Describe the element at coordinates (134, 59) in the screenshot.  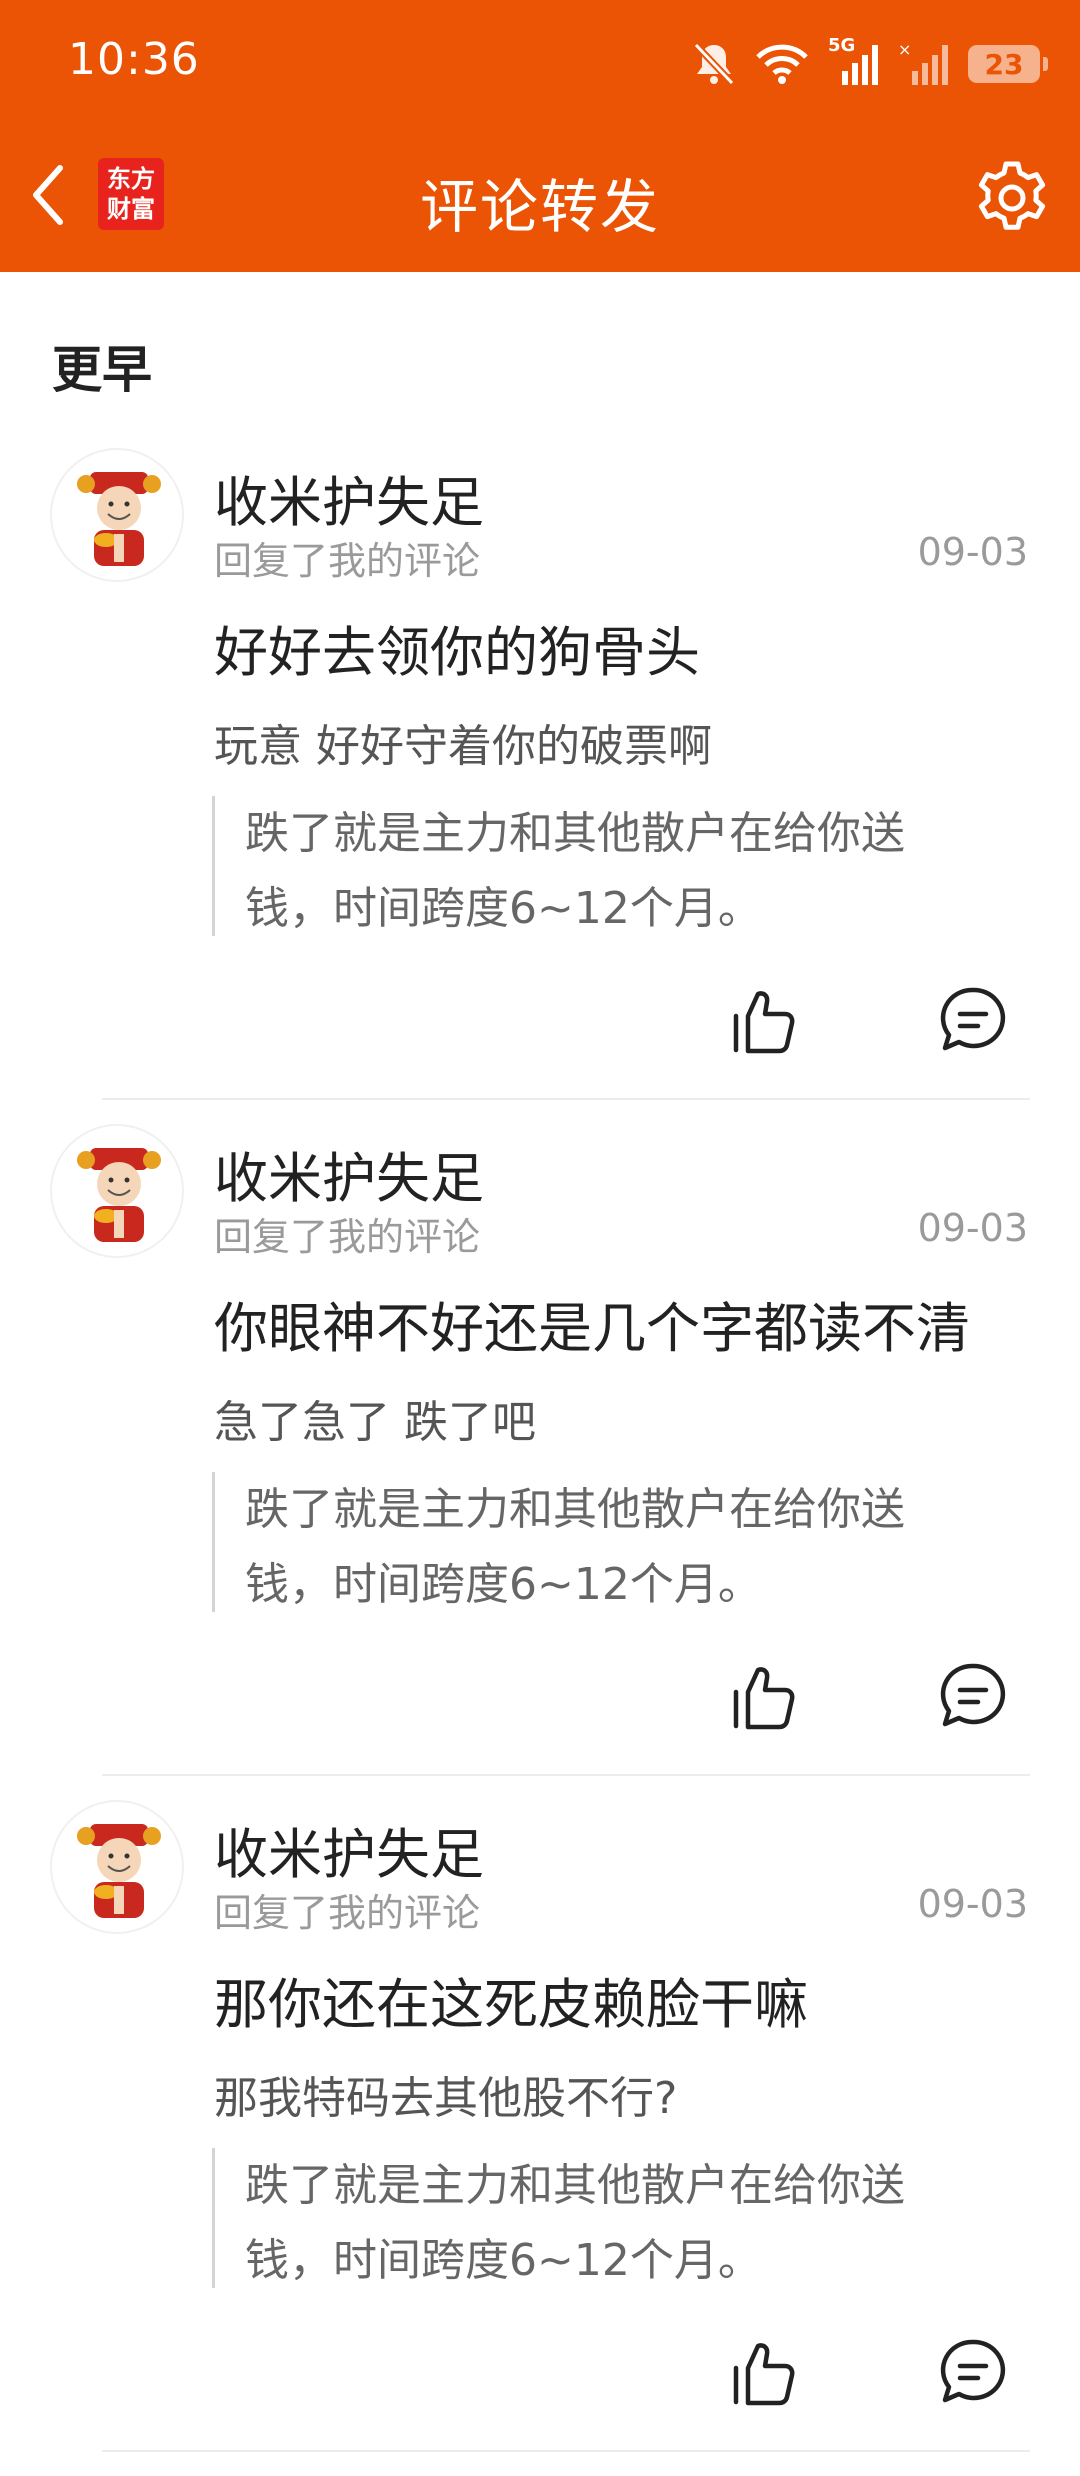
I see `status-time: 10:36` at that location.